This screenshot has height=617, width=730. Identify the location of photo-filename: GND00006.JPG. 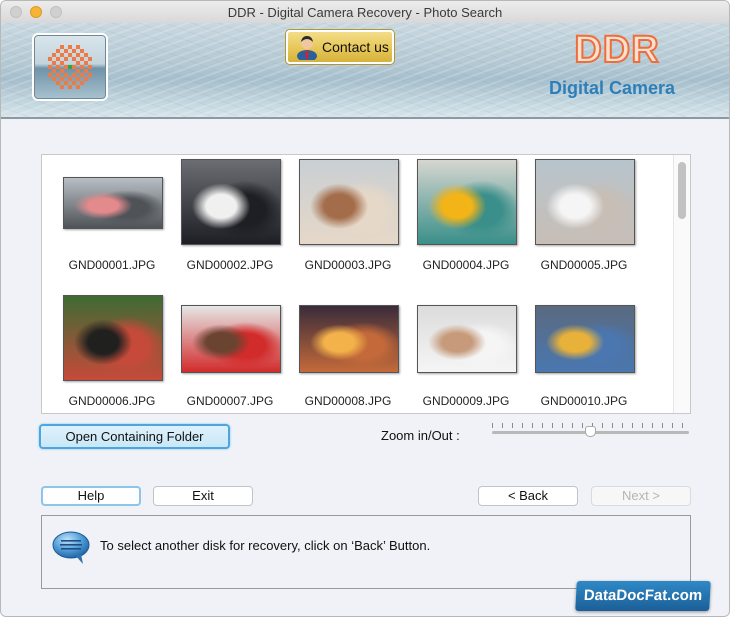
(112, 401).